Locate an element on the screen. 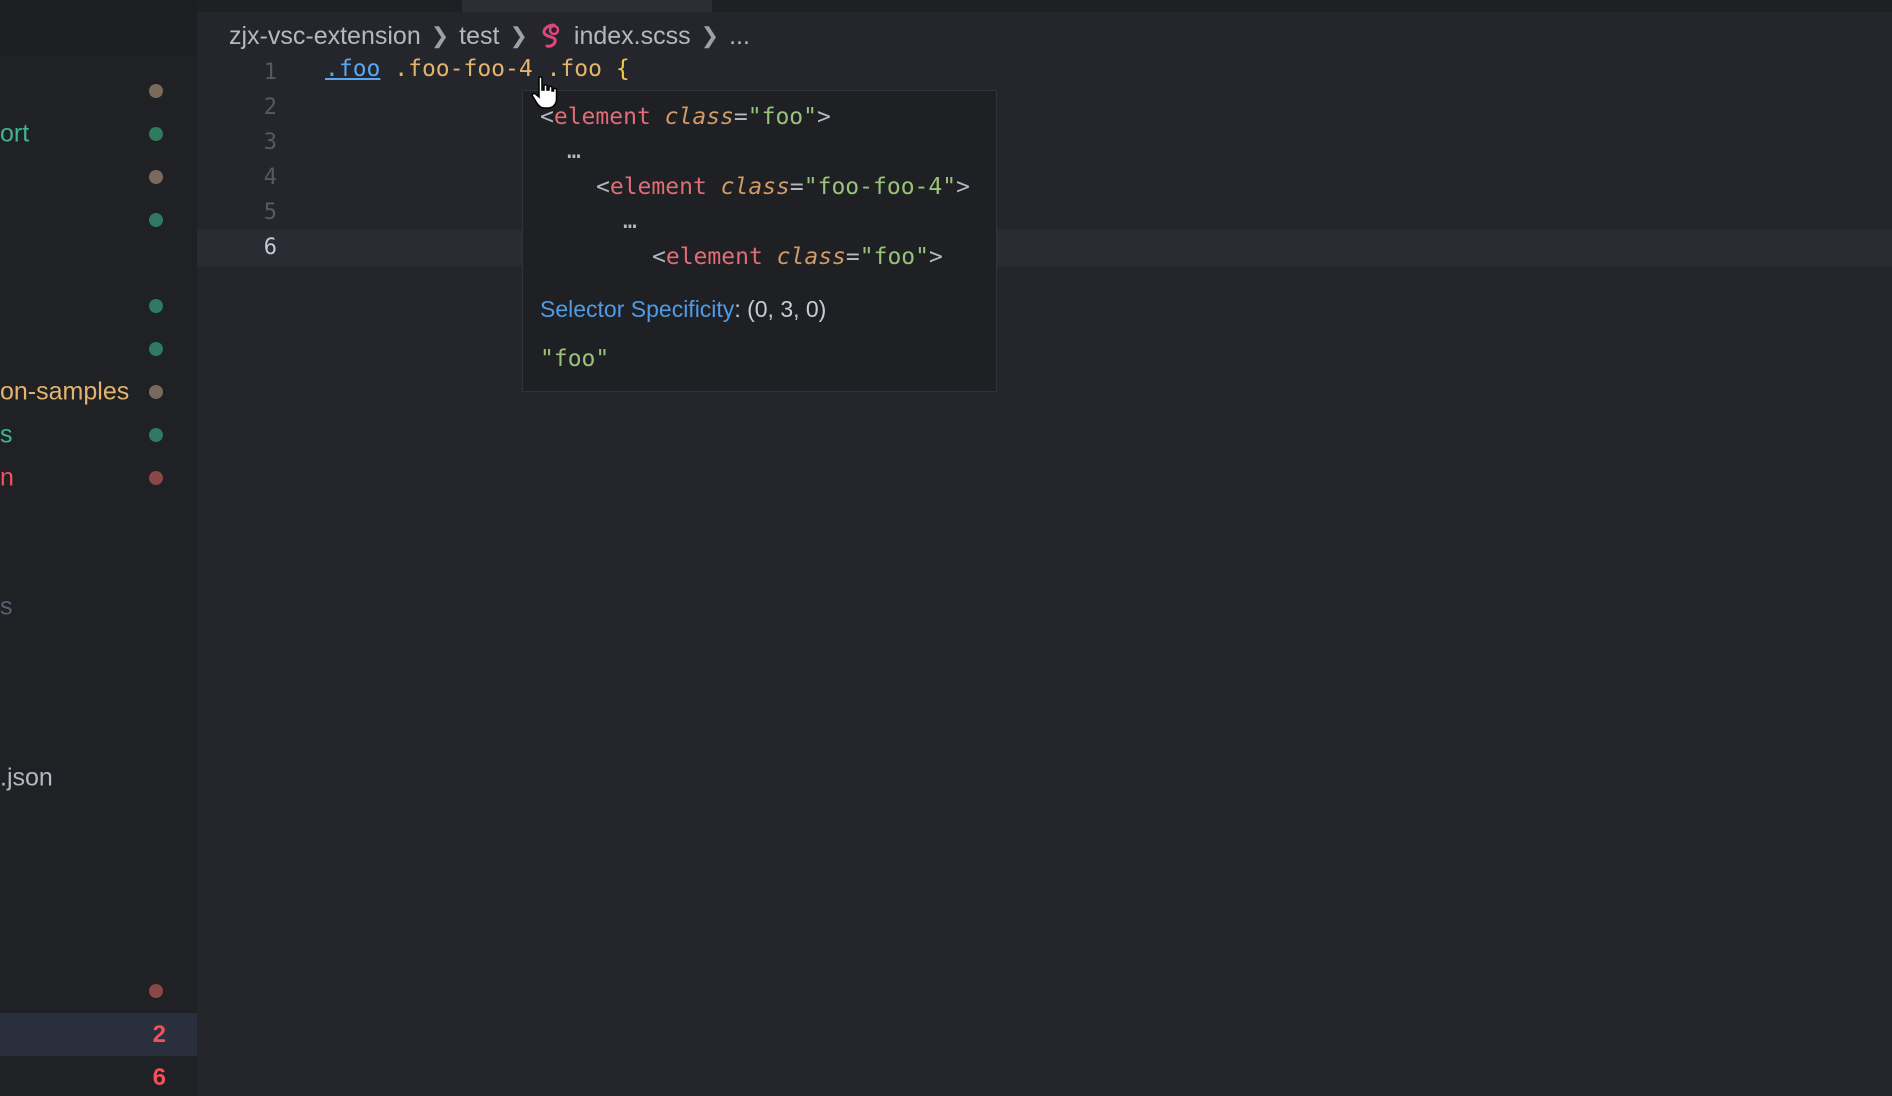 The image size is (1892, 1096). explorer-item-label: ort is located at coordinates (15, 133).